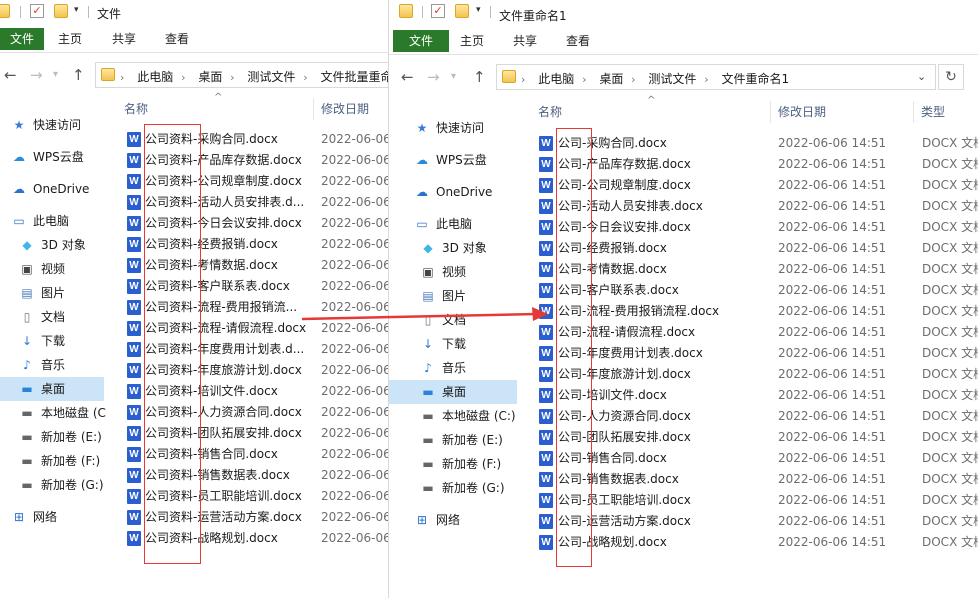 The height and width of the screenshot is (598, 978). I want to click on address-bar: › 此电脑 › 桌面 › 测试文件 › 文件重命名1 ⌄, so click(716, 77).